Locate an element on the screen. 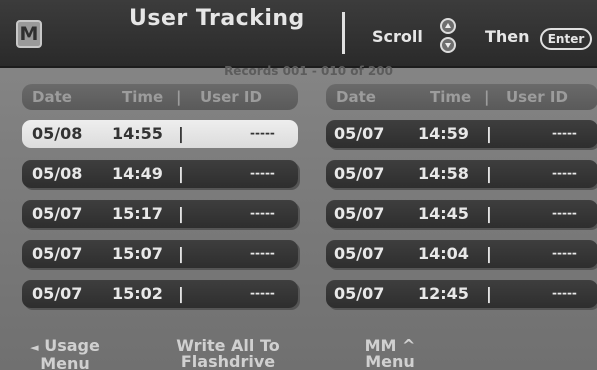  scroll-up-icon is located at coordinates (448, 26).